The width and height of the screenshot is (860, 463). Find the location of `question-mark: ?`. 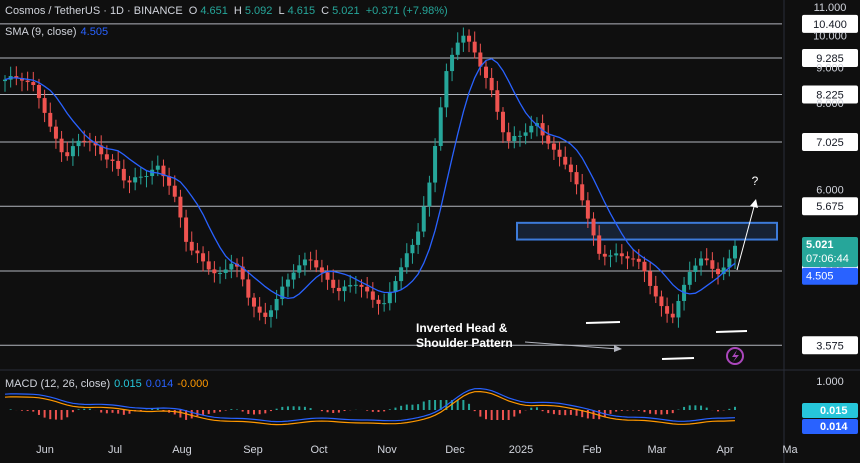

question-mark: ? is located at coordinates (755, 181).